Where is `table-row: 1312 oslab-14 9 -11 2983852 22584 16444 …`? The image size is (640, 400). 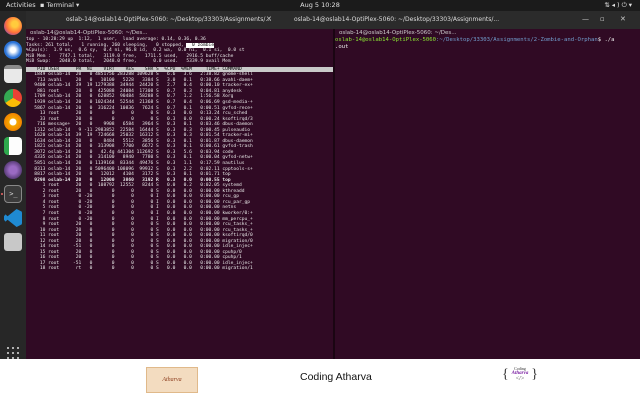
table-row: 1312 oslab-14 9 -11 2983852 22584 16444 … is located at coordinates (138, 130).